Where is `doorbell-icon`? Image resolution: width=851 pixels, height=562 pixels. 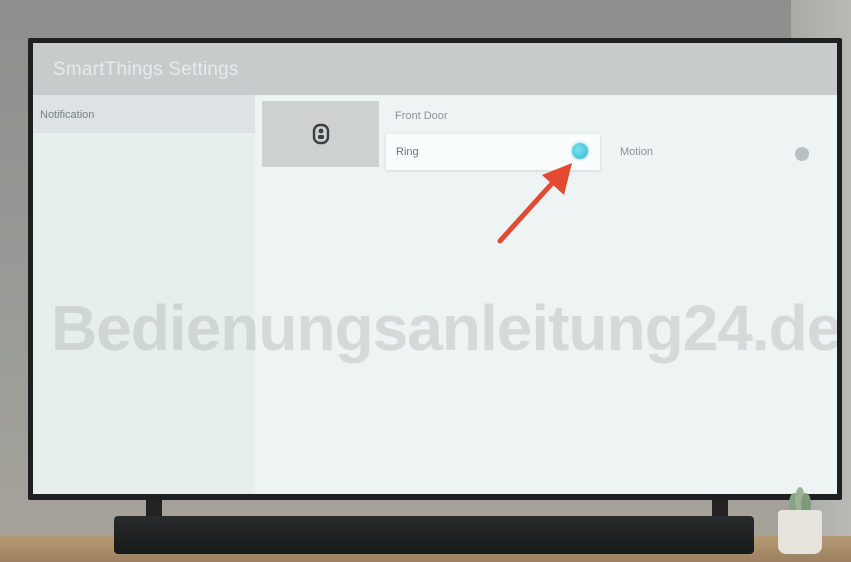 doorbell-icon is located at coordinates (320, 134).